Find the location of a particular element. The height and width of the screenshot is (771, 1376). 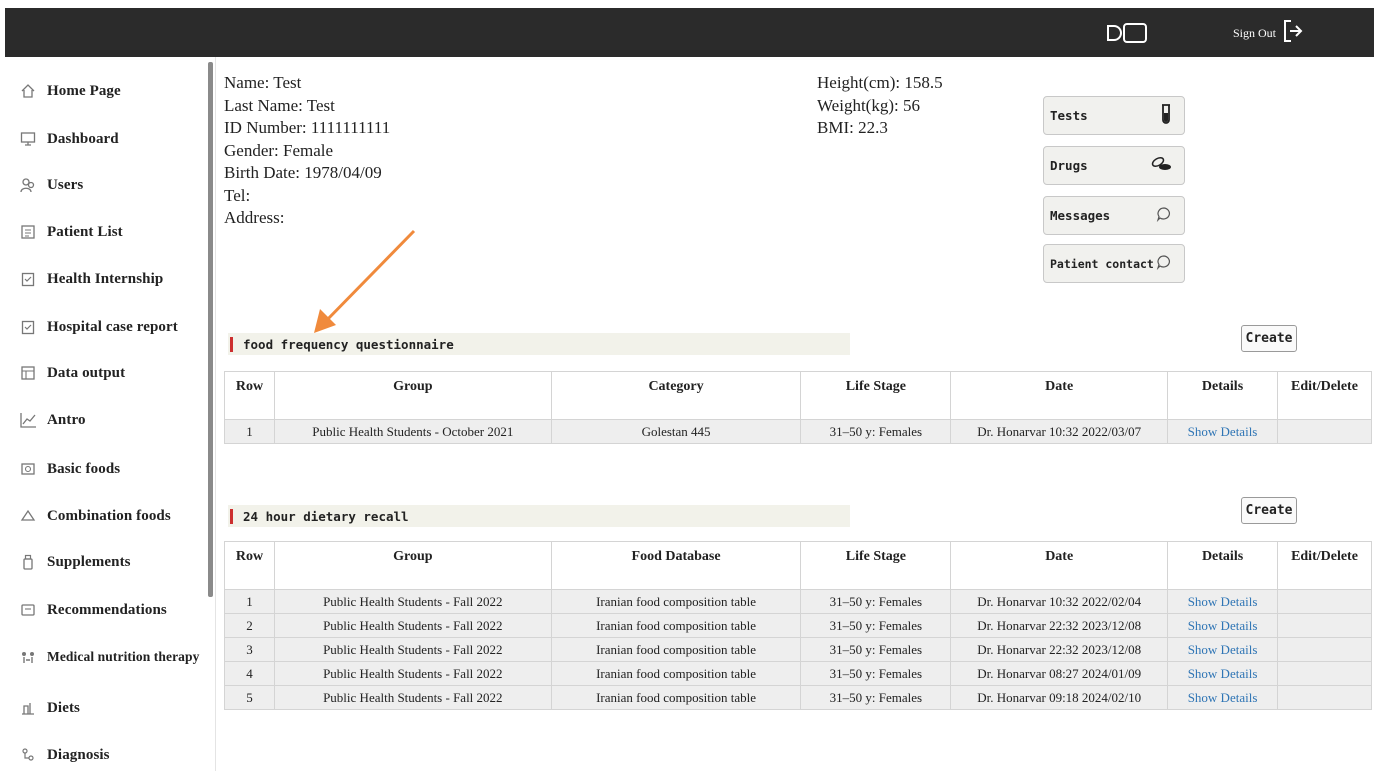

bottle-icon is located at coordinates (28, 562).